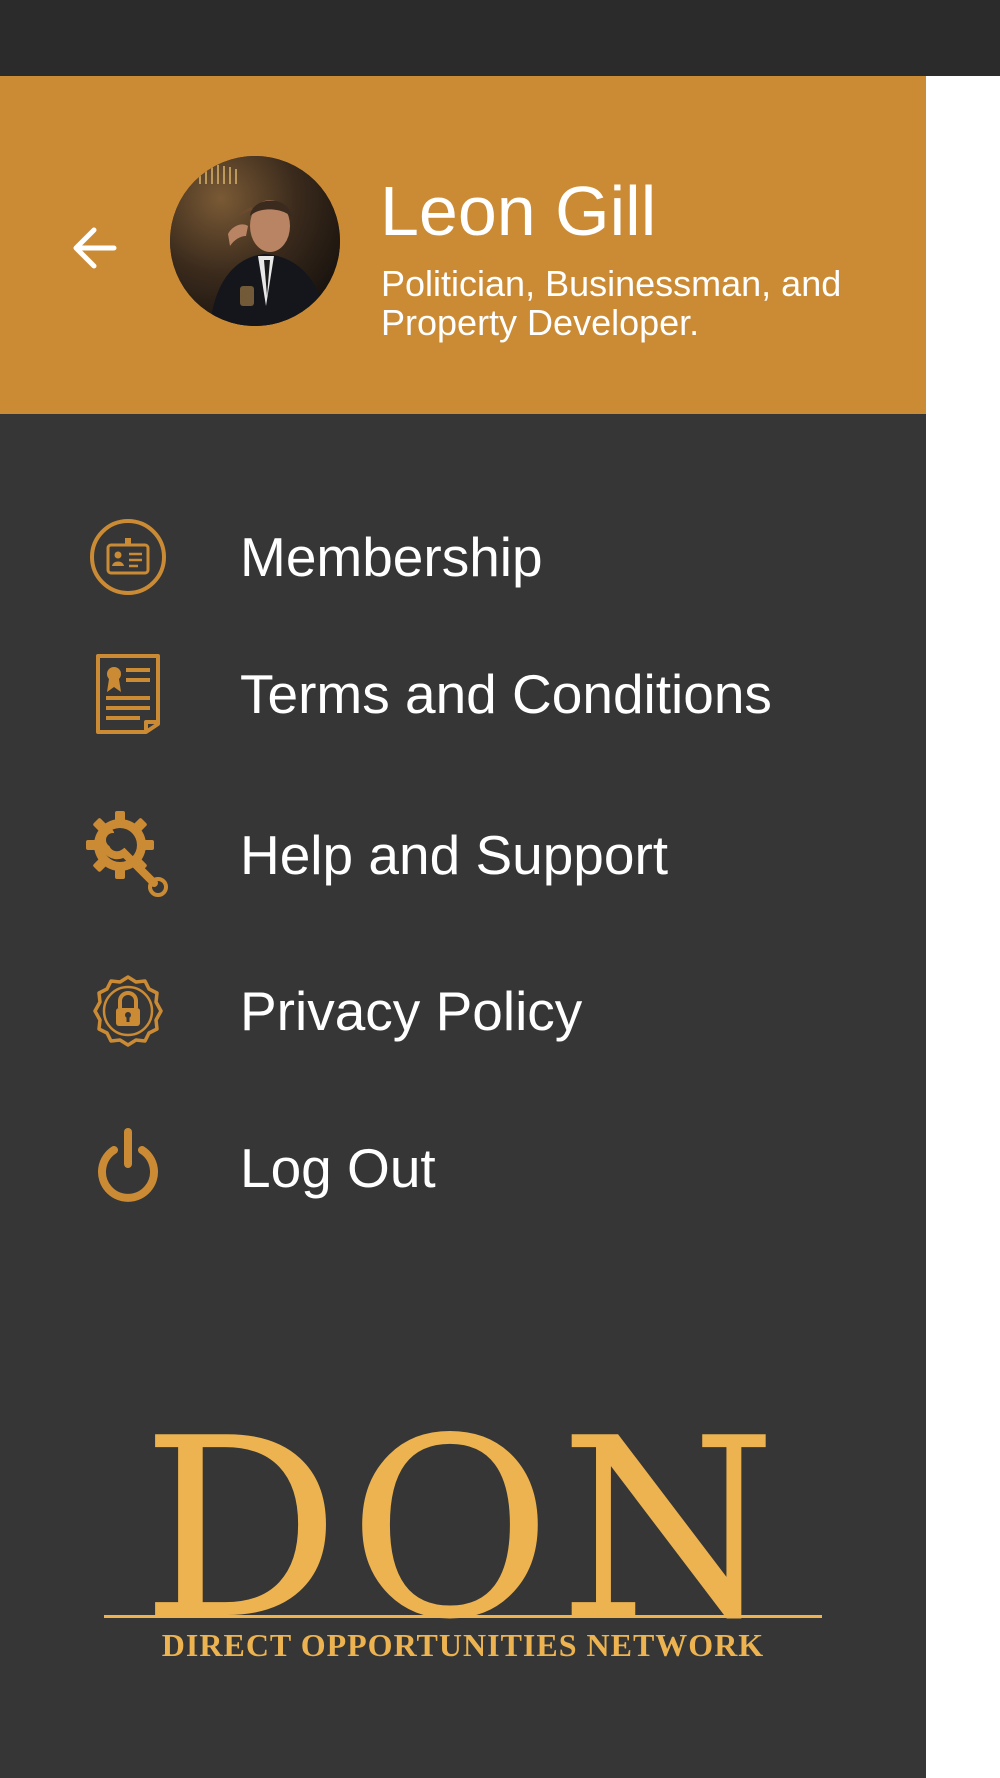  I want to click on logo-divider, so click(463, 1616).